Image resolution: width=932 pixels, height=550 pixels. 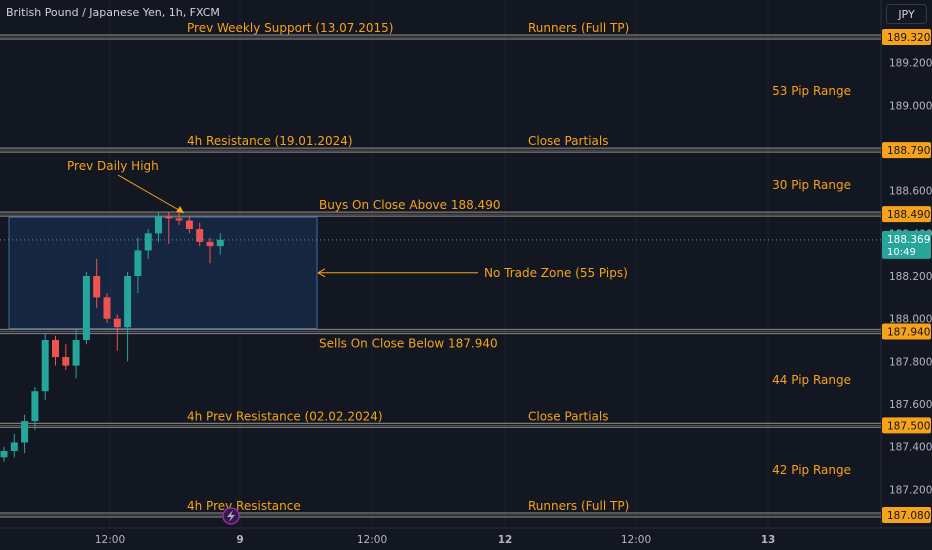 What do you see at coordinates (908, 240) in the screenshot?
I see `current-price-label: 188.369` at bounding box center [908, 240].